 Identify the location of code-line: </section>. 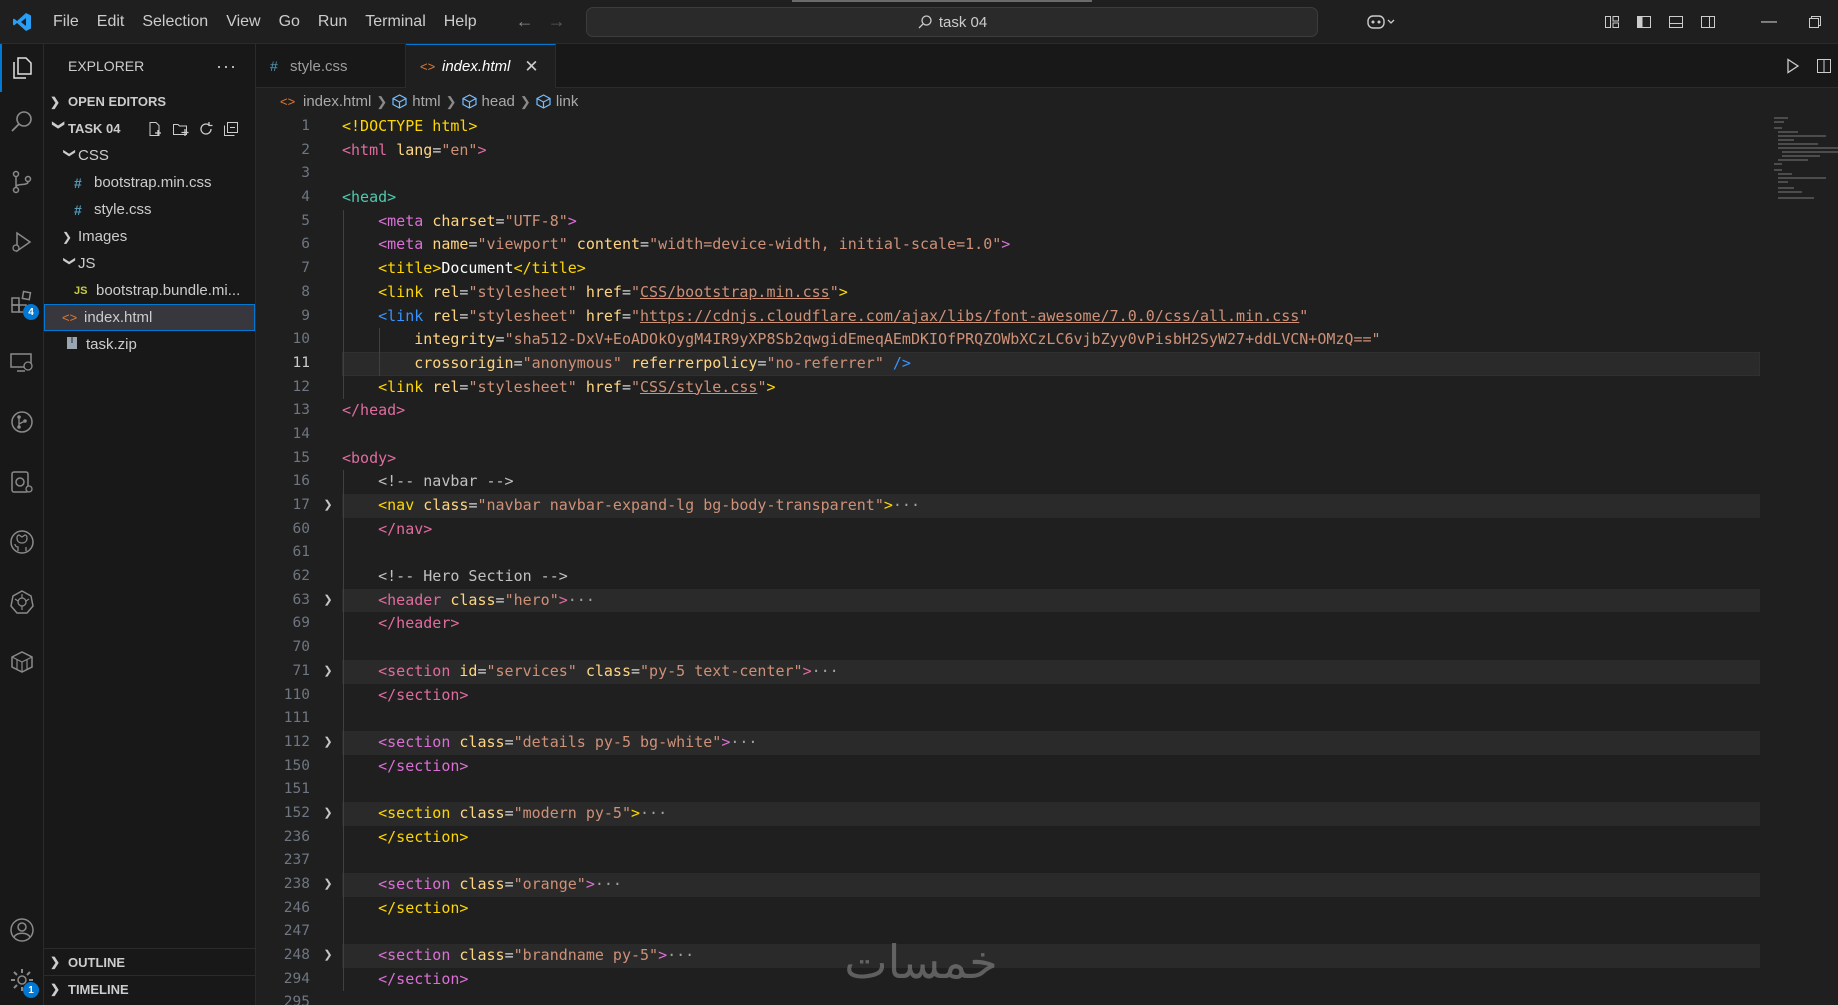
(1051, 695).